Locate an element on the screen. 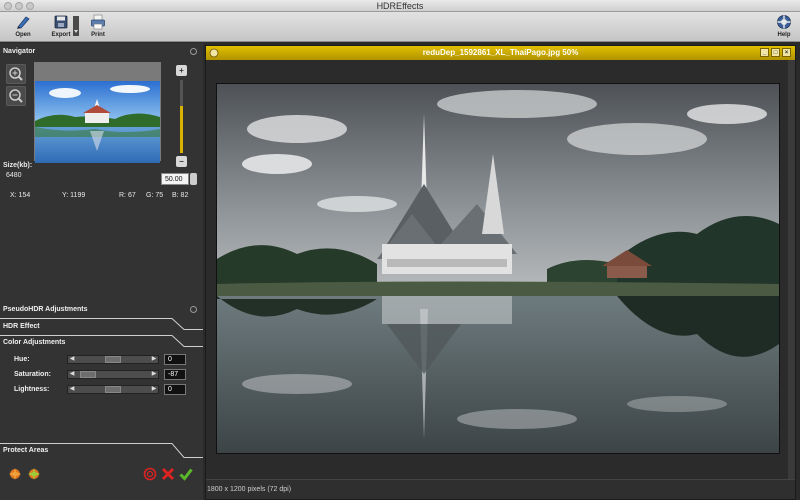 The height and width of the screenshot is (500, 800). coord-x: X: 154 is located at coordinates (20, 195).